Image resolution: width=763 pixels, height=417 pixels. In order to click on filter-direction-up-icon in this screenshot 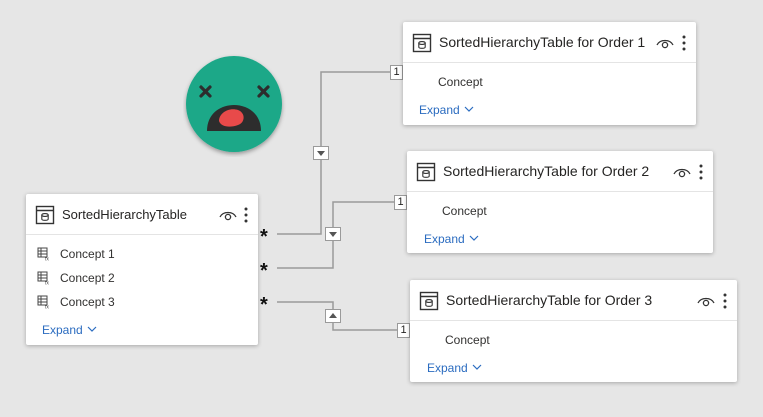, I will do `click(333, 316)`.